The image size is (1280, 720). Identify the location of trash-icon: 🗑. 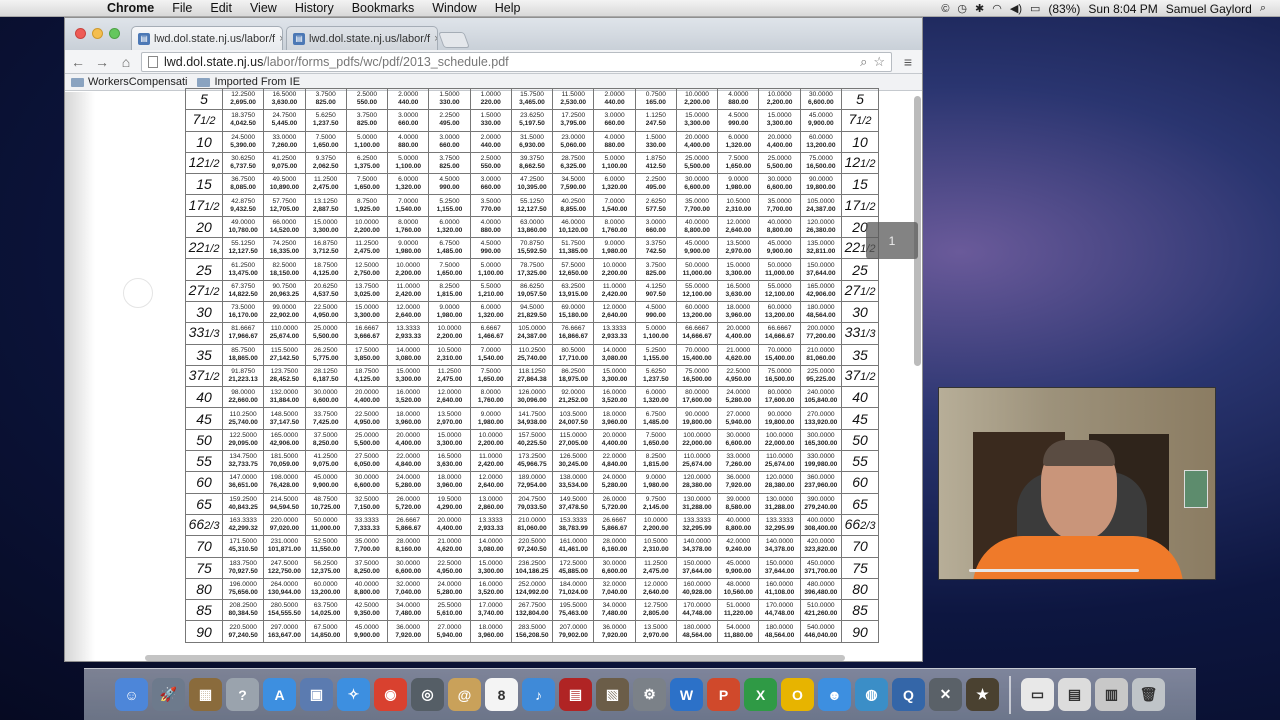
(1148, 694).